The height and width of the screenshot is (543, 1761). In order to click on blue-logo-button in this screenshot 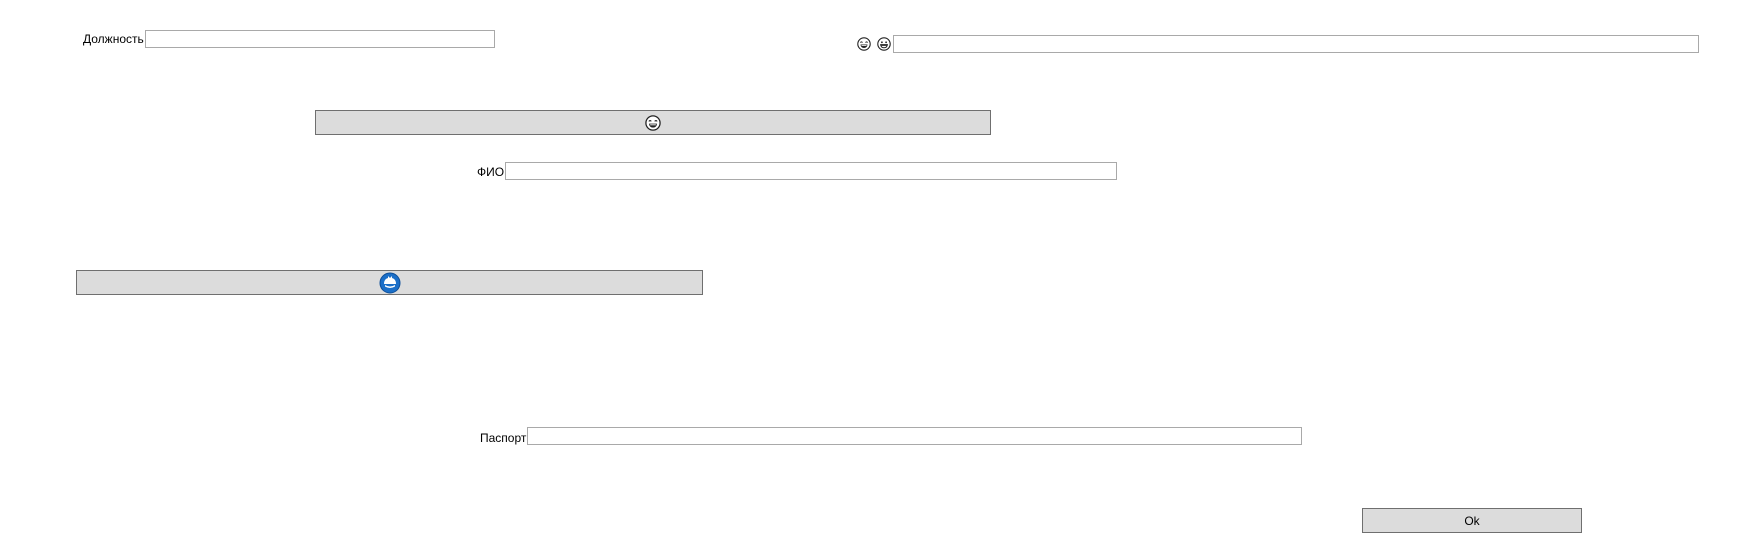, I will do `click(389, 282)`.